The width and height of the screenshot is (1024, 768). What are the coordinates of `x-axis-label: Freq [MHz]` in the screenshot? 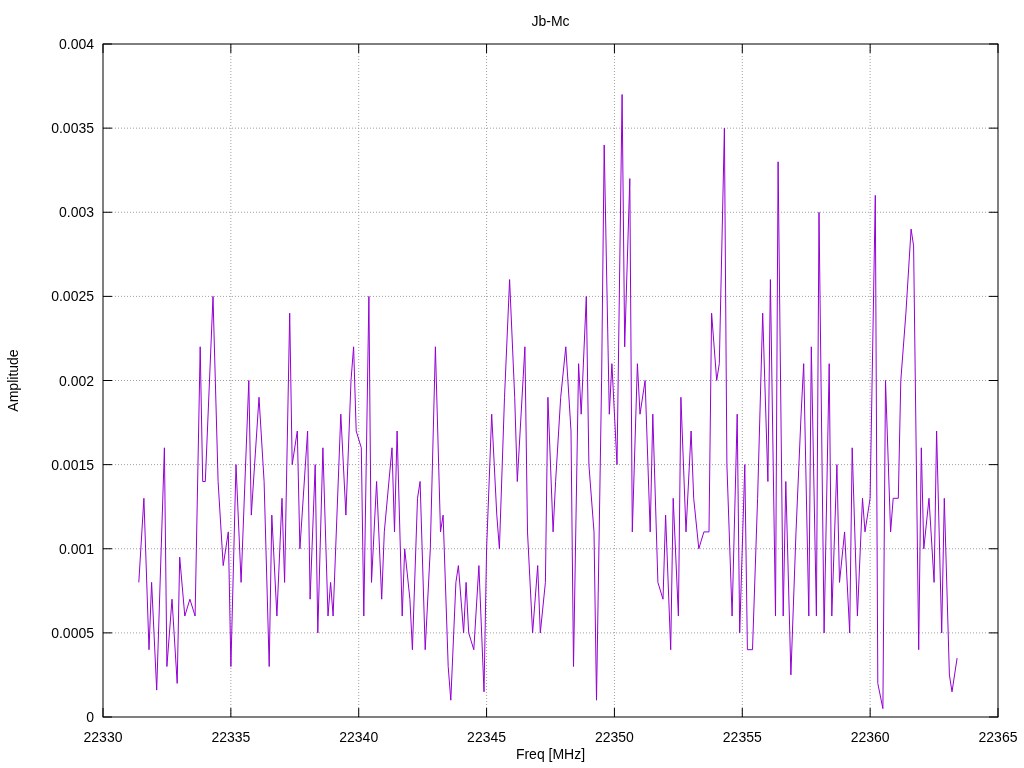 It's located at (550, 754).